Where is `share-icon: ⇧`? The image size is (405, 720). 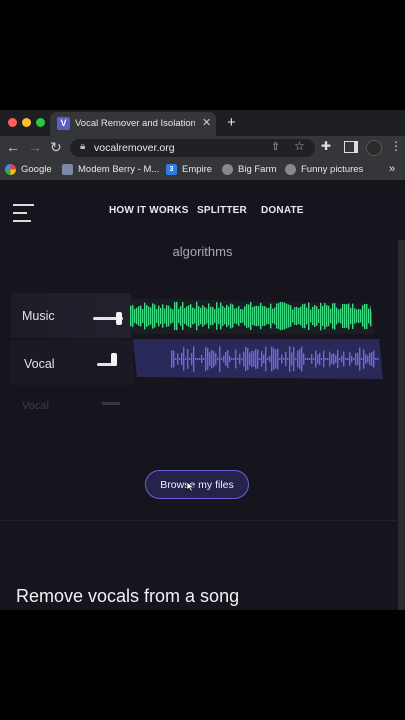 share-icon: ⇧ is located at coordinates (275, 146).